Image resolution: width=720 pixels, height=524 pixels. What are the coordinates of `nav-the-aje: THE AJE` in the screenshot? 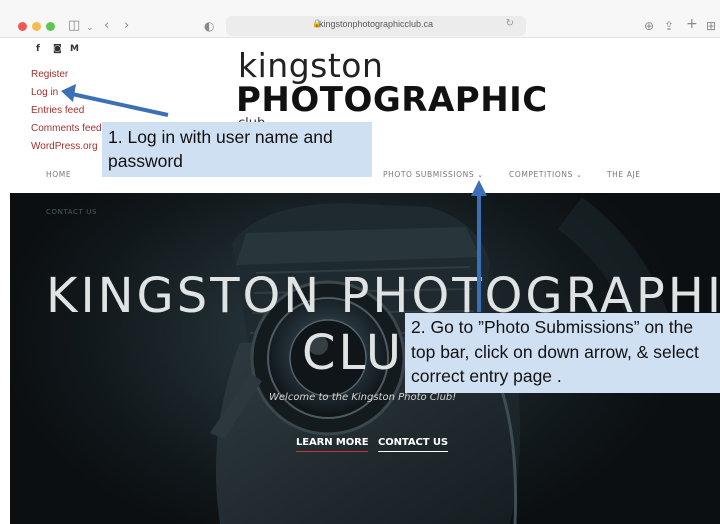 It's located at (624, 174).